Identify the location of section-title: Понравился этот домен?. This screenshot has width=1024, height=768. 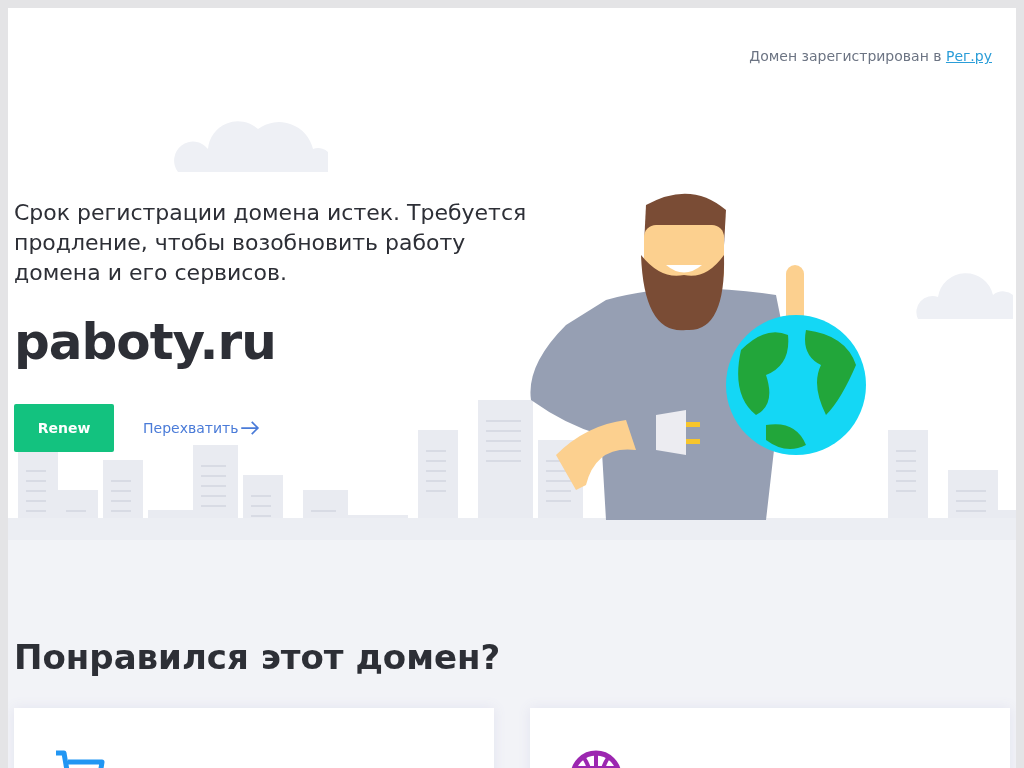
(258, 657).